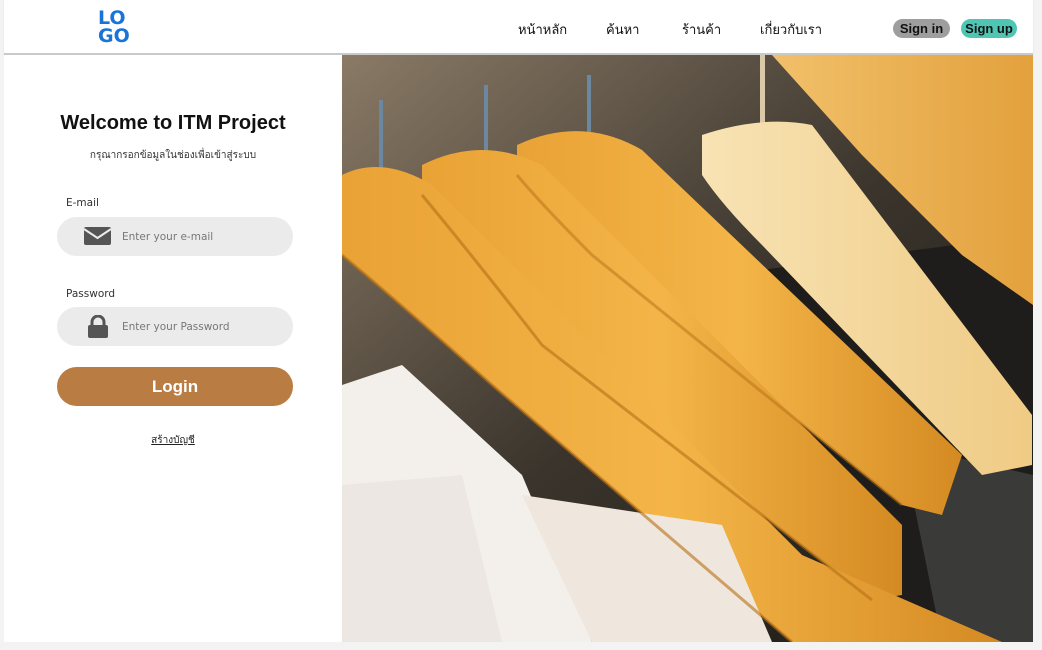  What do you see at coordinates (91, 294) in the screenshot?
I see `password-label: Password` at bounding box center [91, 294].